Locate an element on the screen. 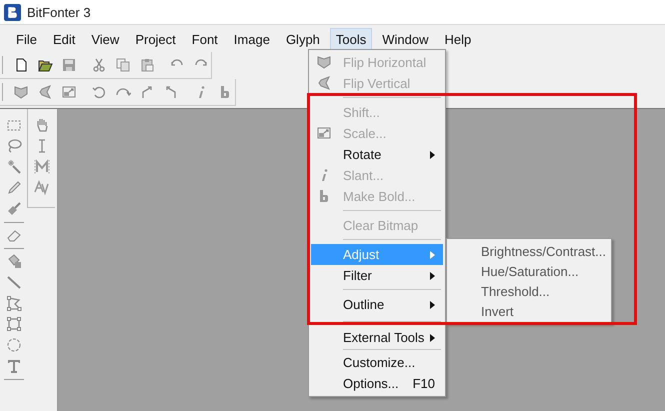 Image resolution: width=665 pixels, height=411 pixels. save-icon is located at coordinates (69, 65).